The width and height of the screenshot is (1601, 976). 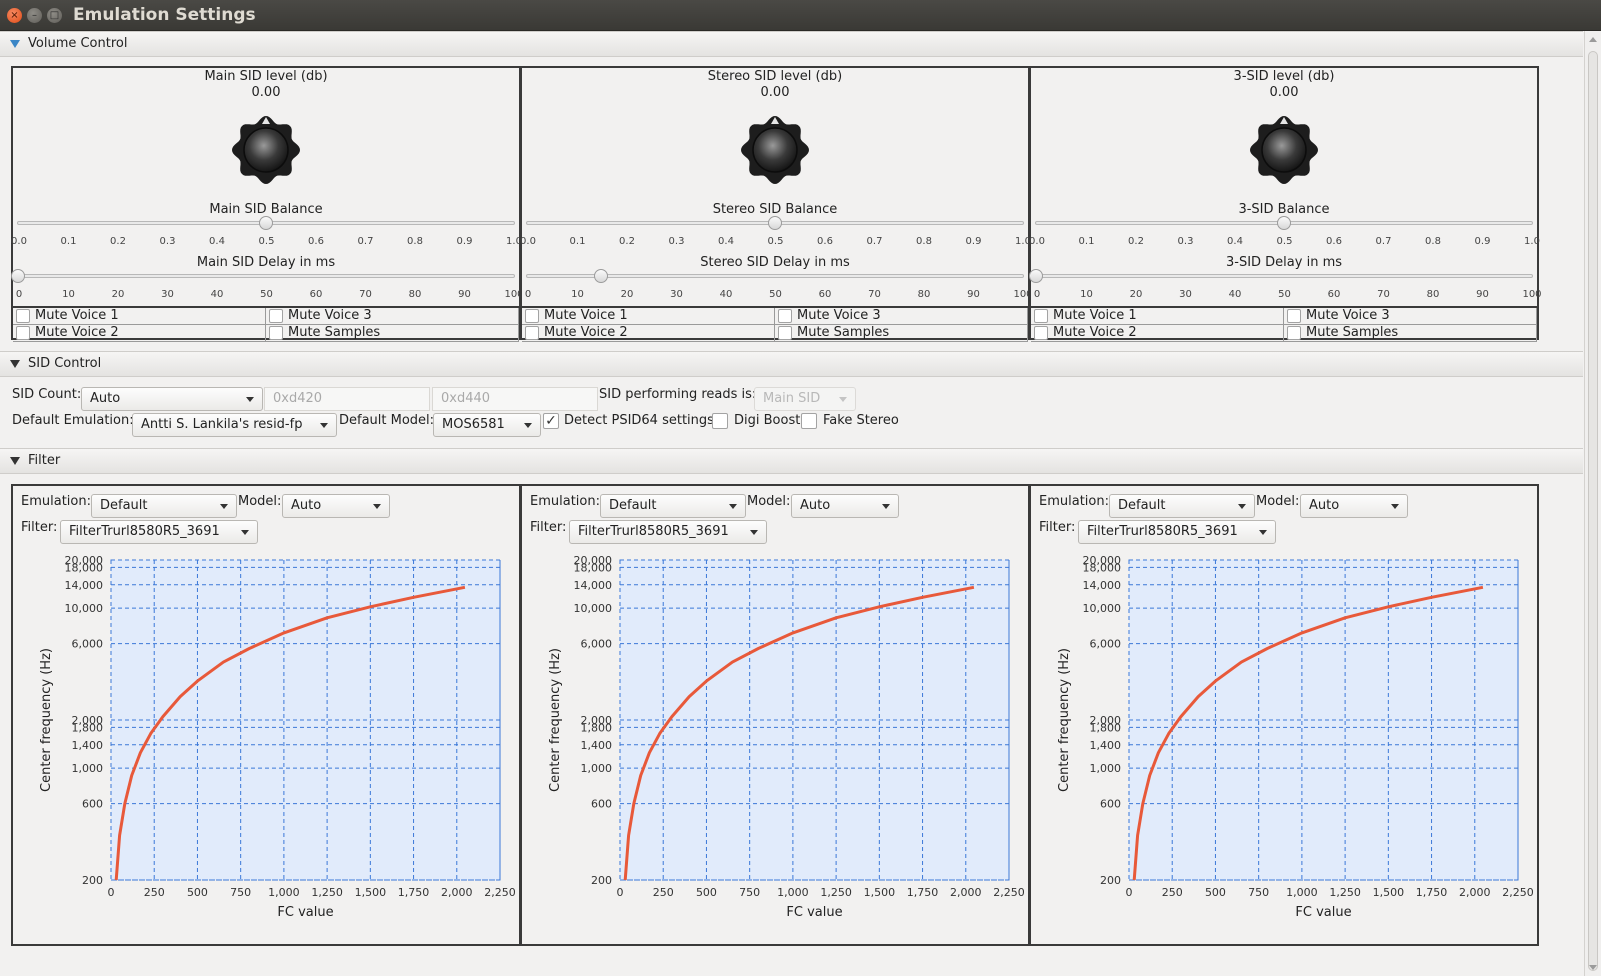 I want to click on x-tick-label: 0, so click(x=111, y=892).